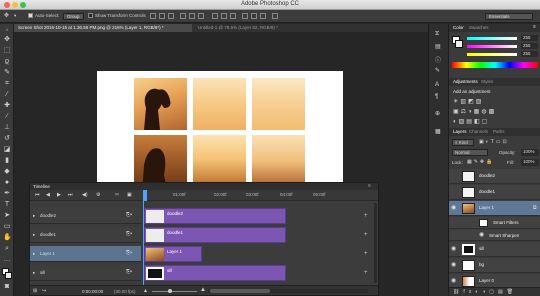  What do you see at coordinates (375, 243) in the screenshot?
I see `timeline-scrollbar` at bounding box center [375, 243].